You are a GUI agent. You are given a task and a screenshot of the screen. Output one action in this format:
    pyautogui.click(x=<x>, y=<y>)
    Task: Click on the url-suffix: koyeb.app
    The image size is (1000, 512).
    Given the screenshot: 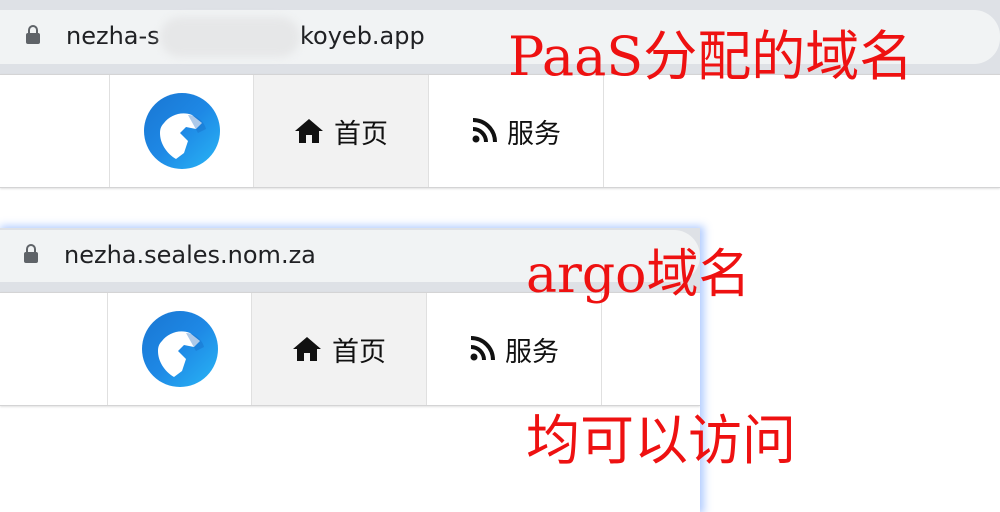 What is the action you would take?
    pyautogui.click(x=362, y=36)
    